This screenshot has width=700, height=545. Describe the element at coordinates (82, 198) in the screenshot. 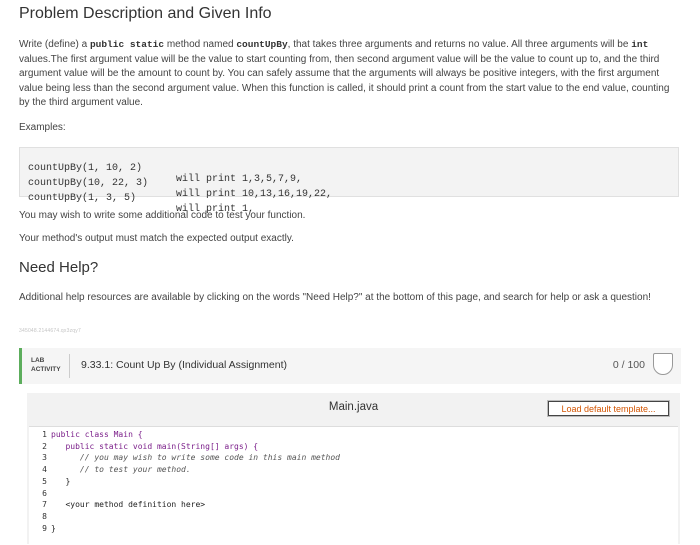

I see `example-call: countUpBy(1, 3, 5)` at that location.